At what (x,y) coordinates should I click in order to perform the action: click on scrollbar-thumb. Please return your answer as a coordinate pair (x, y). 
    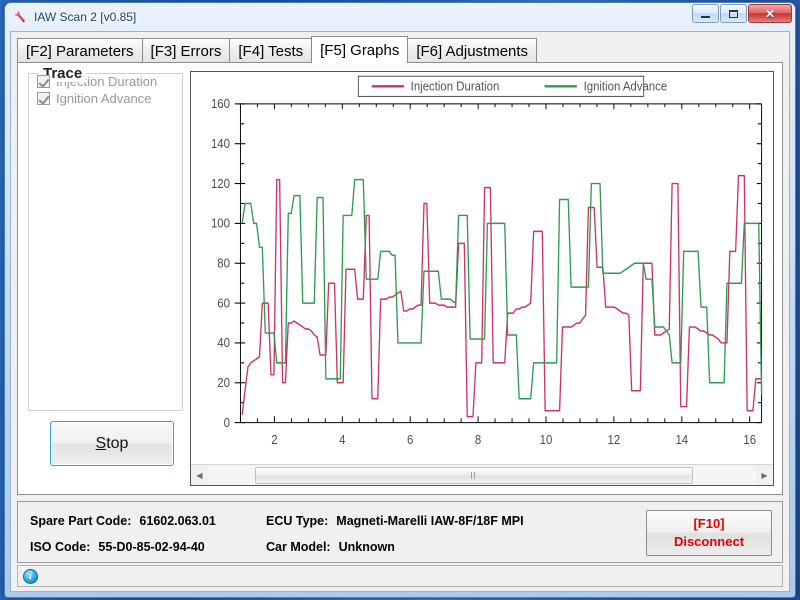
    Looking at the image, I should click on (473, 475).